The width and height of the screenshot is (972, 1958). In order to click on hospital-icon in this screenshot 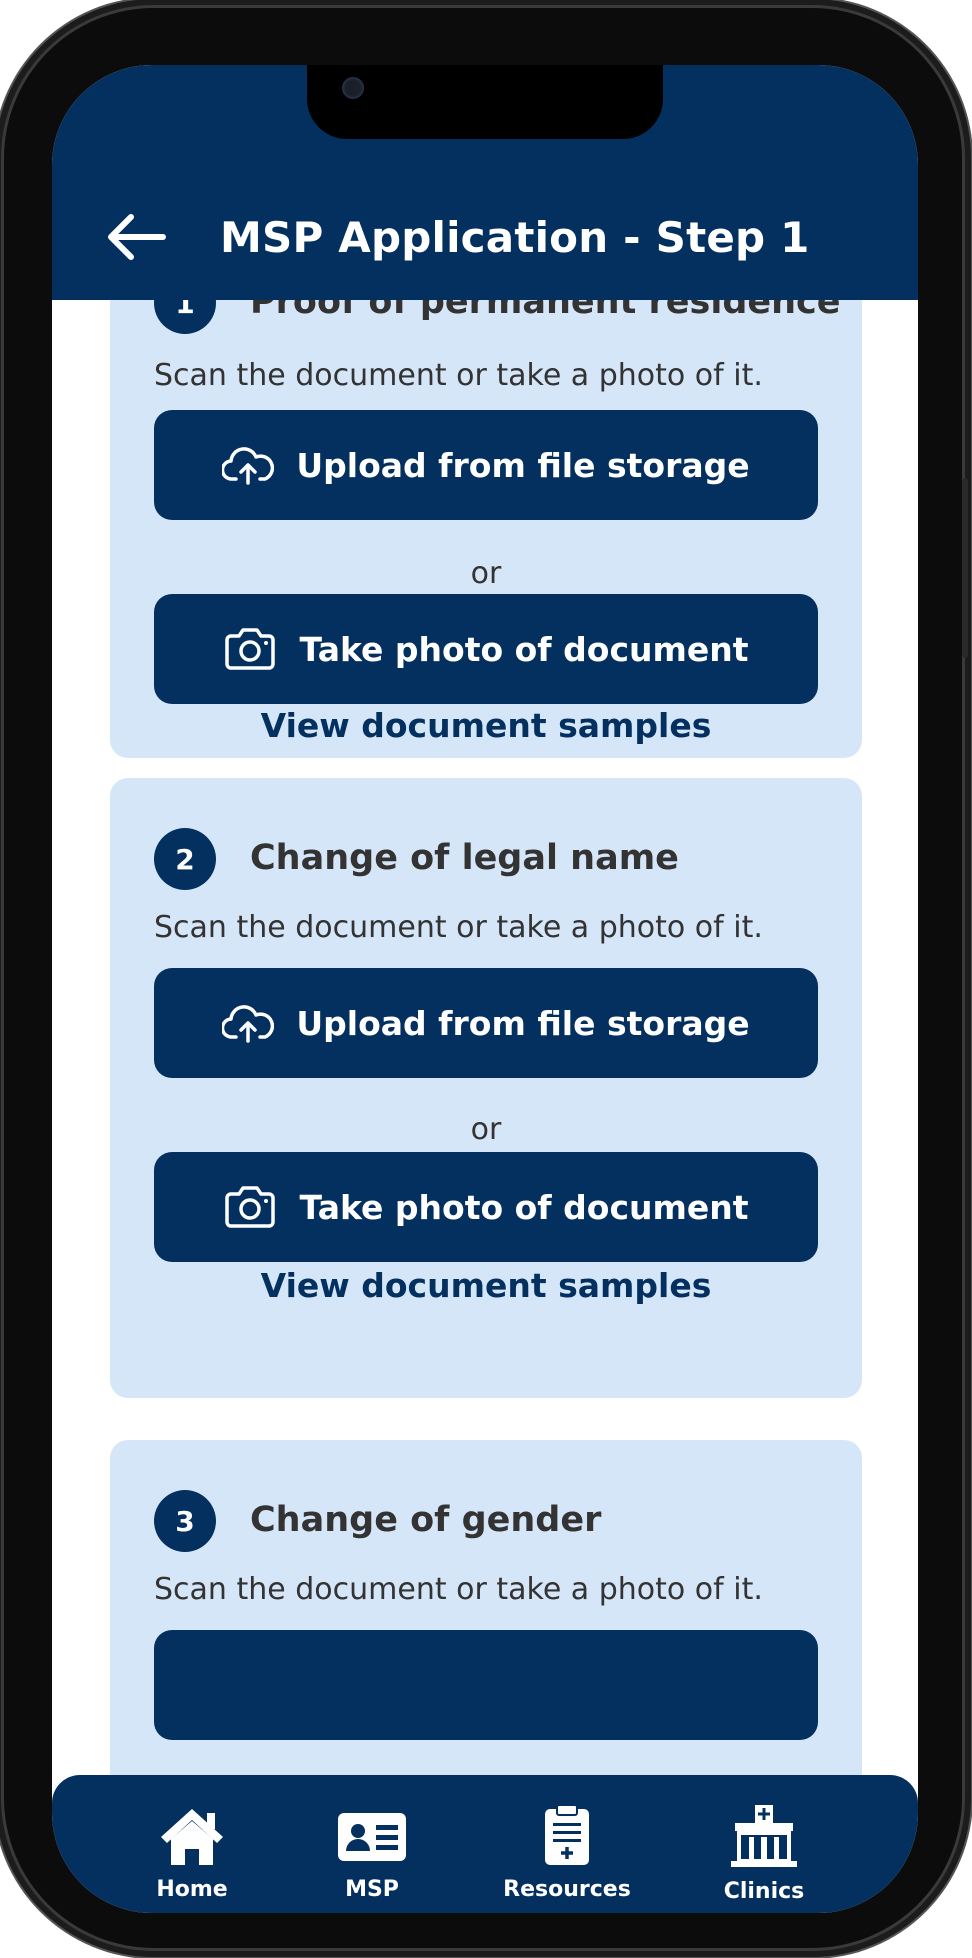, I will do `click(764, 1836)`.